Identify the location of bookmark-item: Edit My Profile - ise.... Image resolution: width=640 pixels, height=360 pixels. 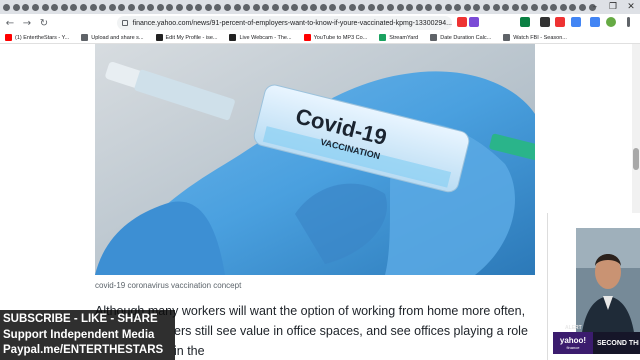
(186, 37).